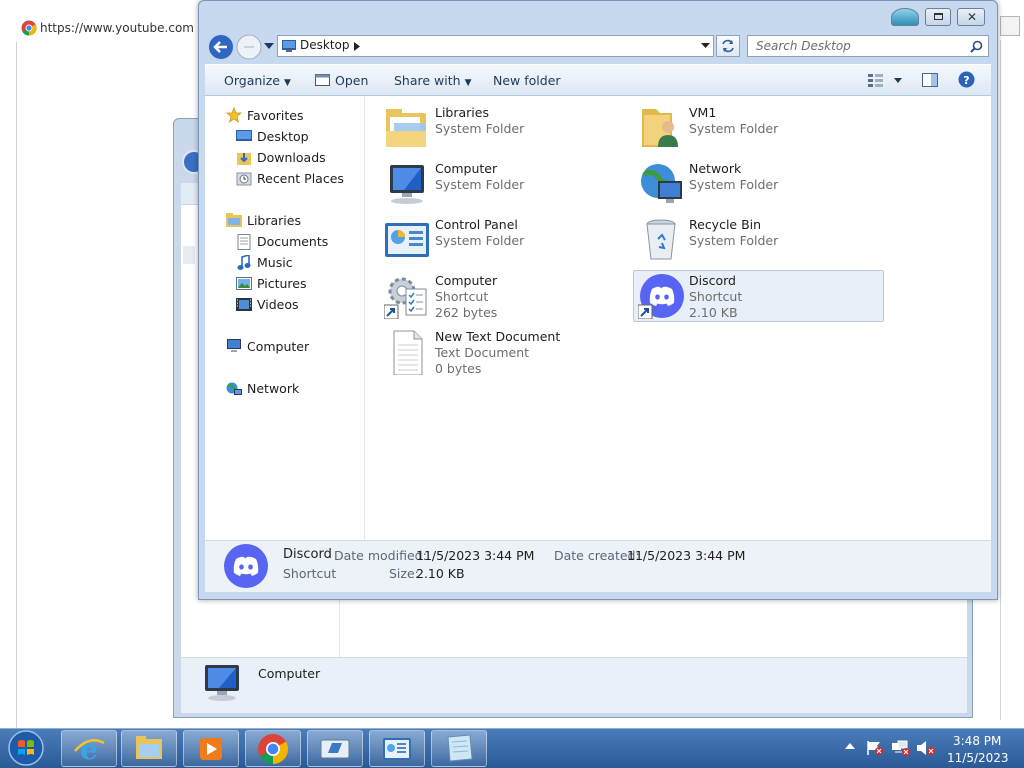 The image size is (1024, 768). I want to click on show-hidden-icons, so click(850, 746).